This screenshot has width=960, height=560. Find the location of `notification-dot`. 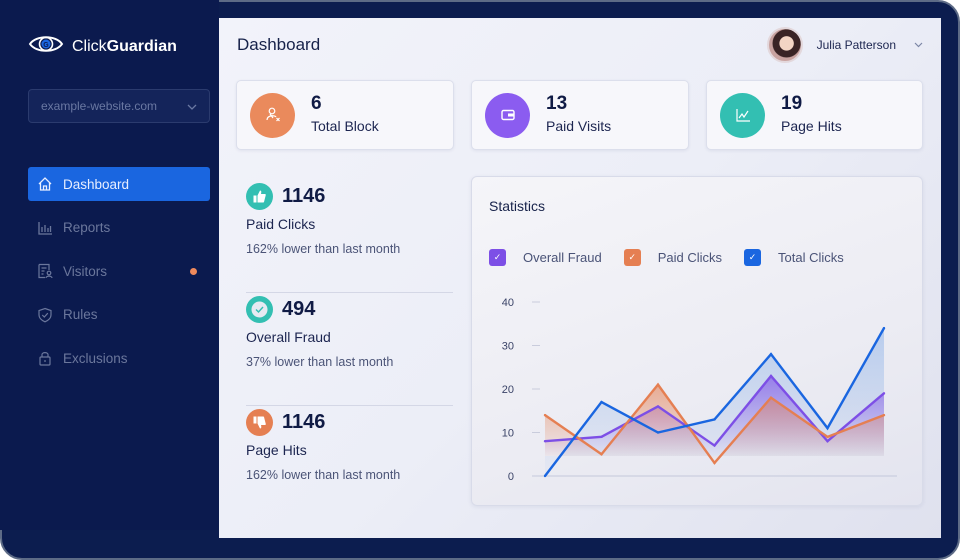

notification-dot is located at coordinates (193, 271).